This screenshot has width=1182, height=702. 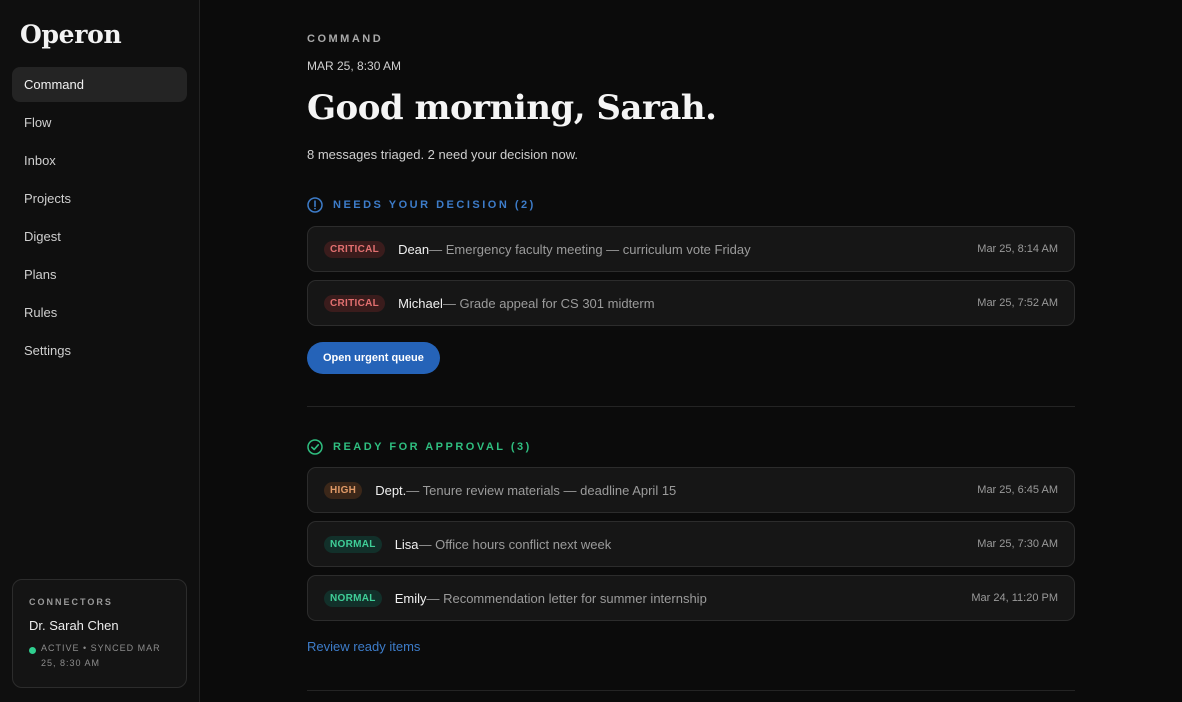 What do you see at coordinates (406, 544) in the screenshot?
I see `message-sender: Lisa` at bounding box center [406, 544].